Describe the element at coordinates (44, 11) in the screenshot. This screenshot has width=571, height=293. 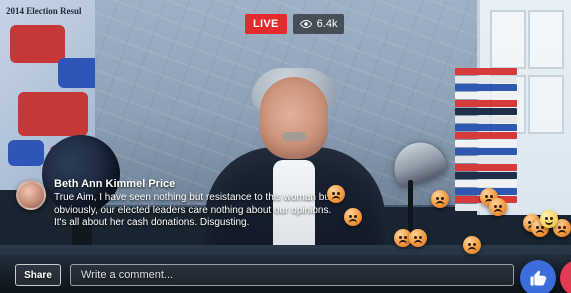
I see `election-map-title: 2014 Election Resul` at that location.